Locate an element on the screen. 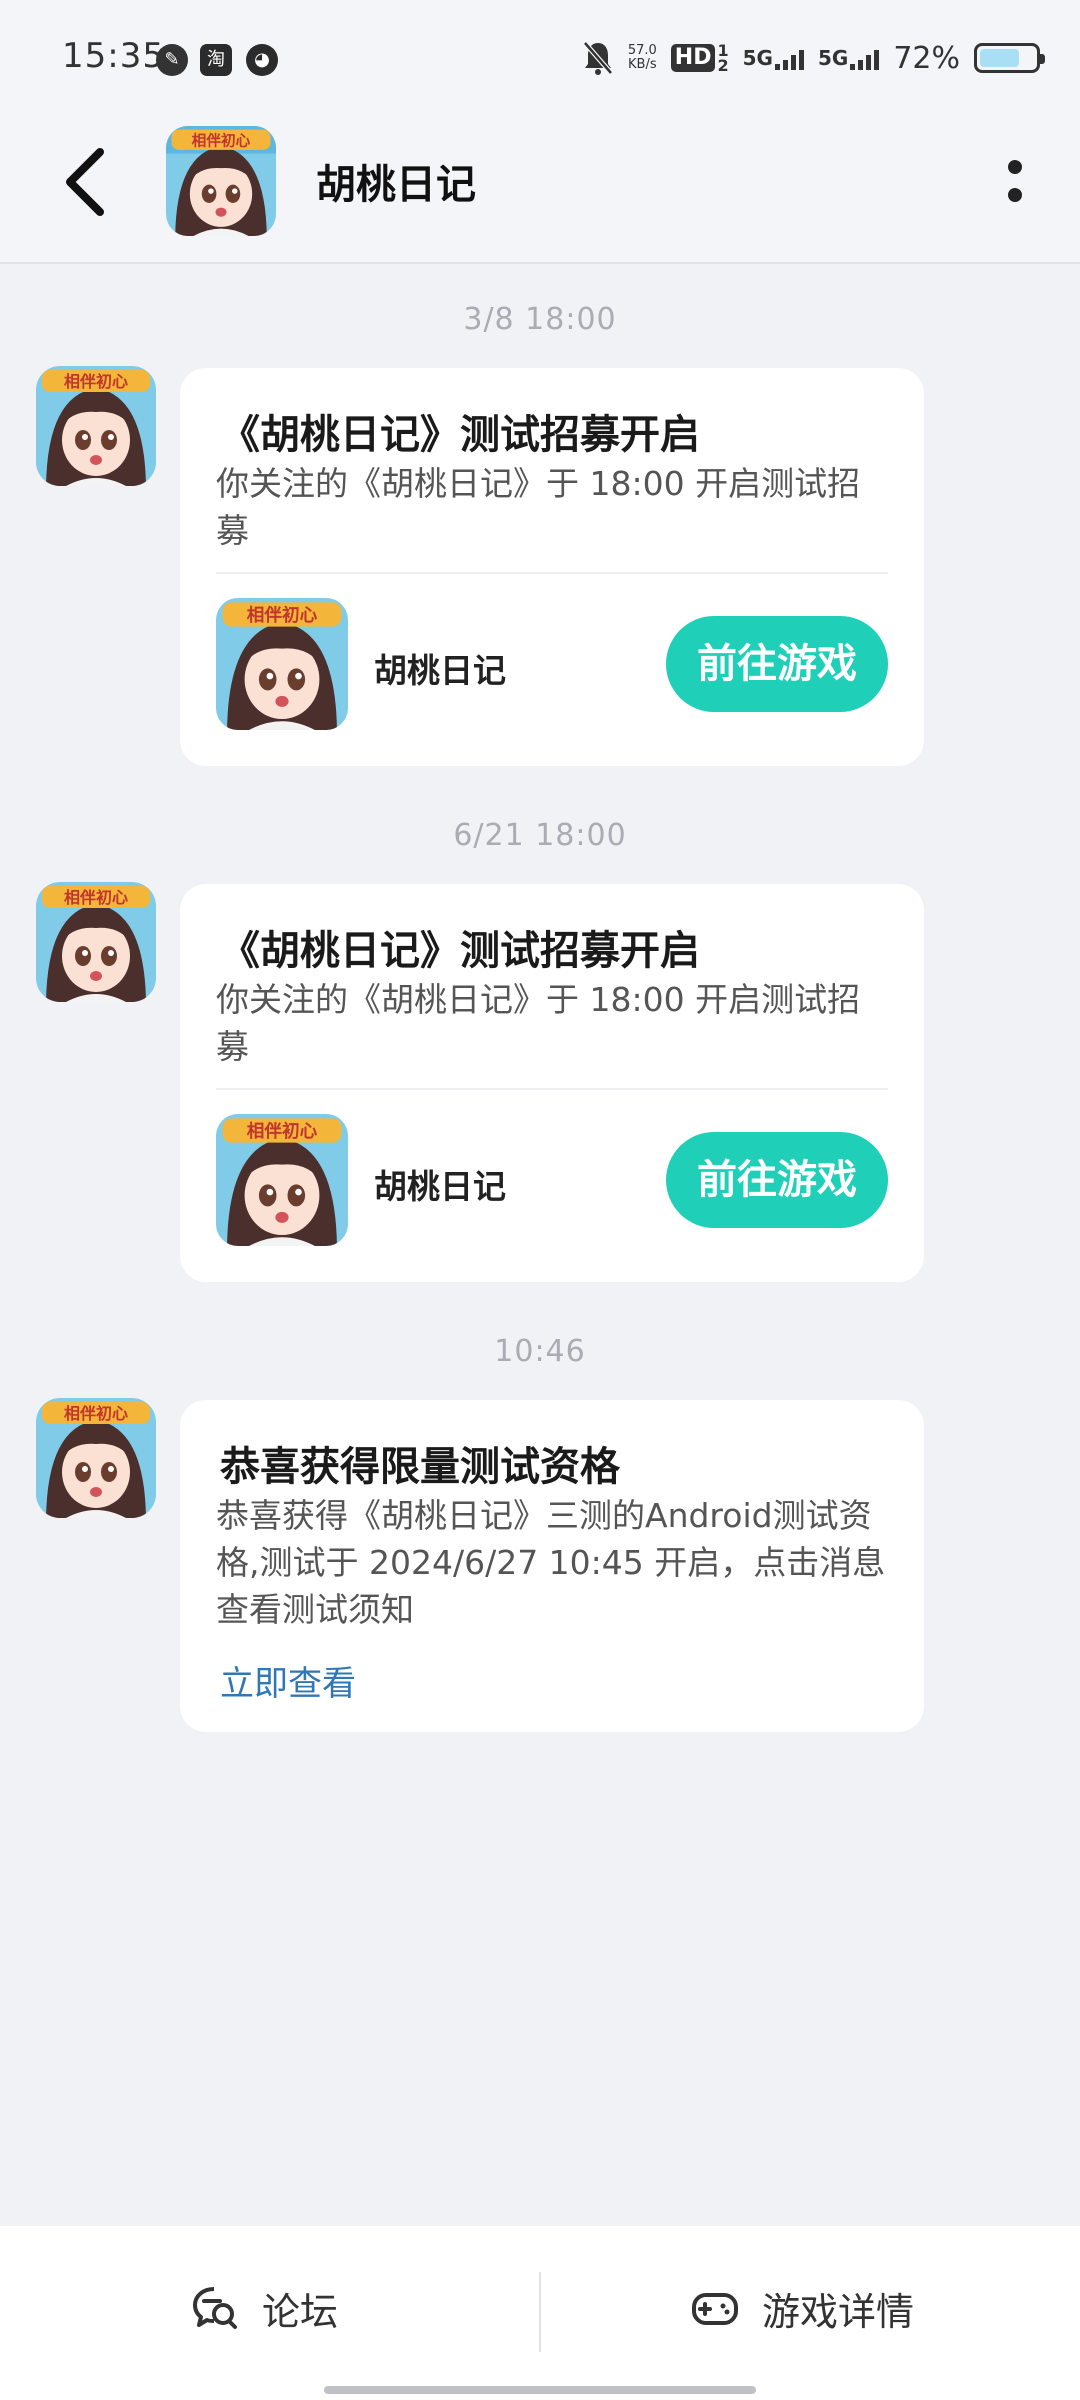 Image resolution: width=1080 pixels, height=2400 pixels. game-avatar: 相伴初心 is located at coordinates (221, 181).